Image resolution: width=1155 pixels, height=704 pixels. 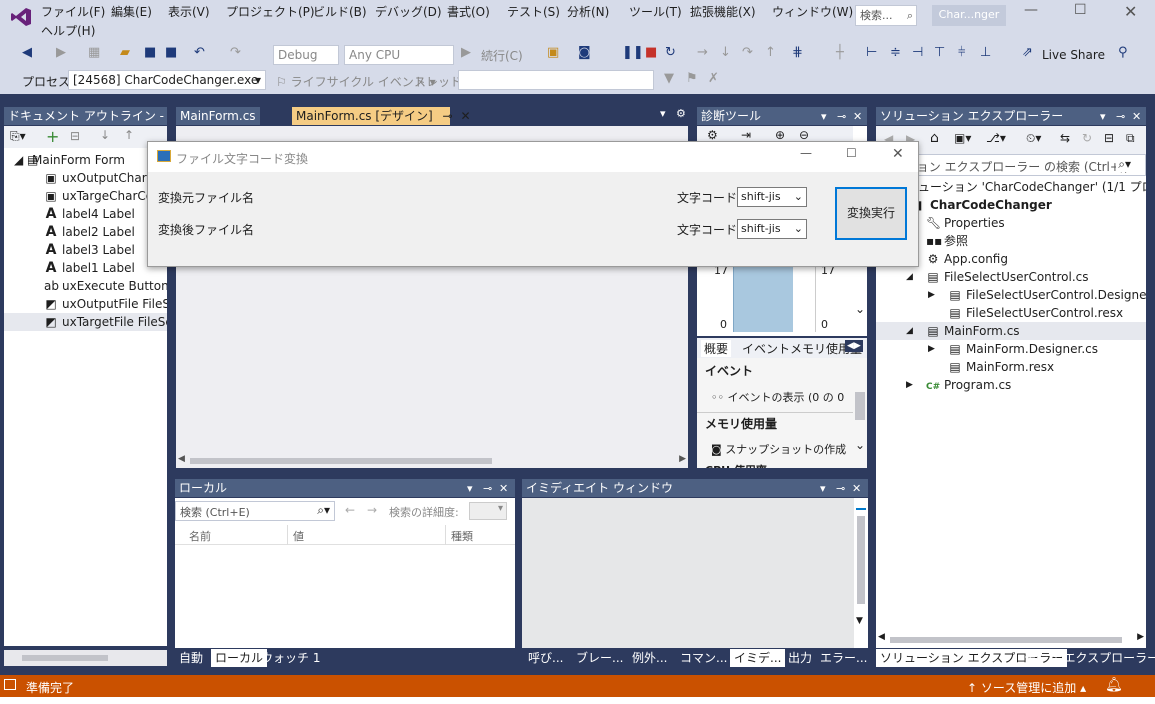 I want to click on immediate-editor, so click(x=688, y=573).